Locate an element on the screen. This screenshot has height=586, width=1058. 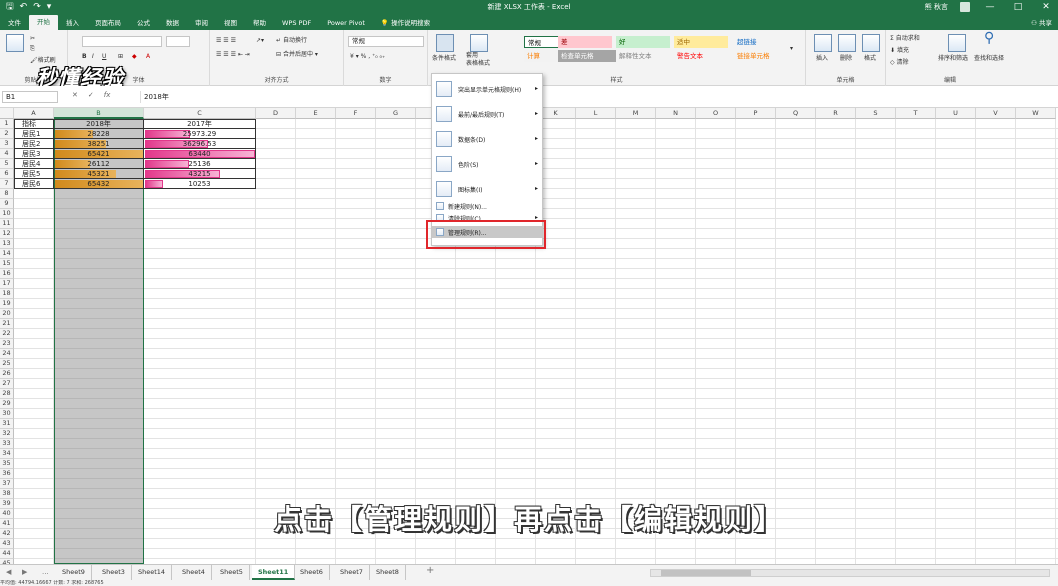
fill-button: ⬇ 填充 is located at coordinates (899, 50).